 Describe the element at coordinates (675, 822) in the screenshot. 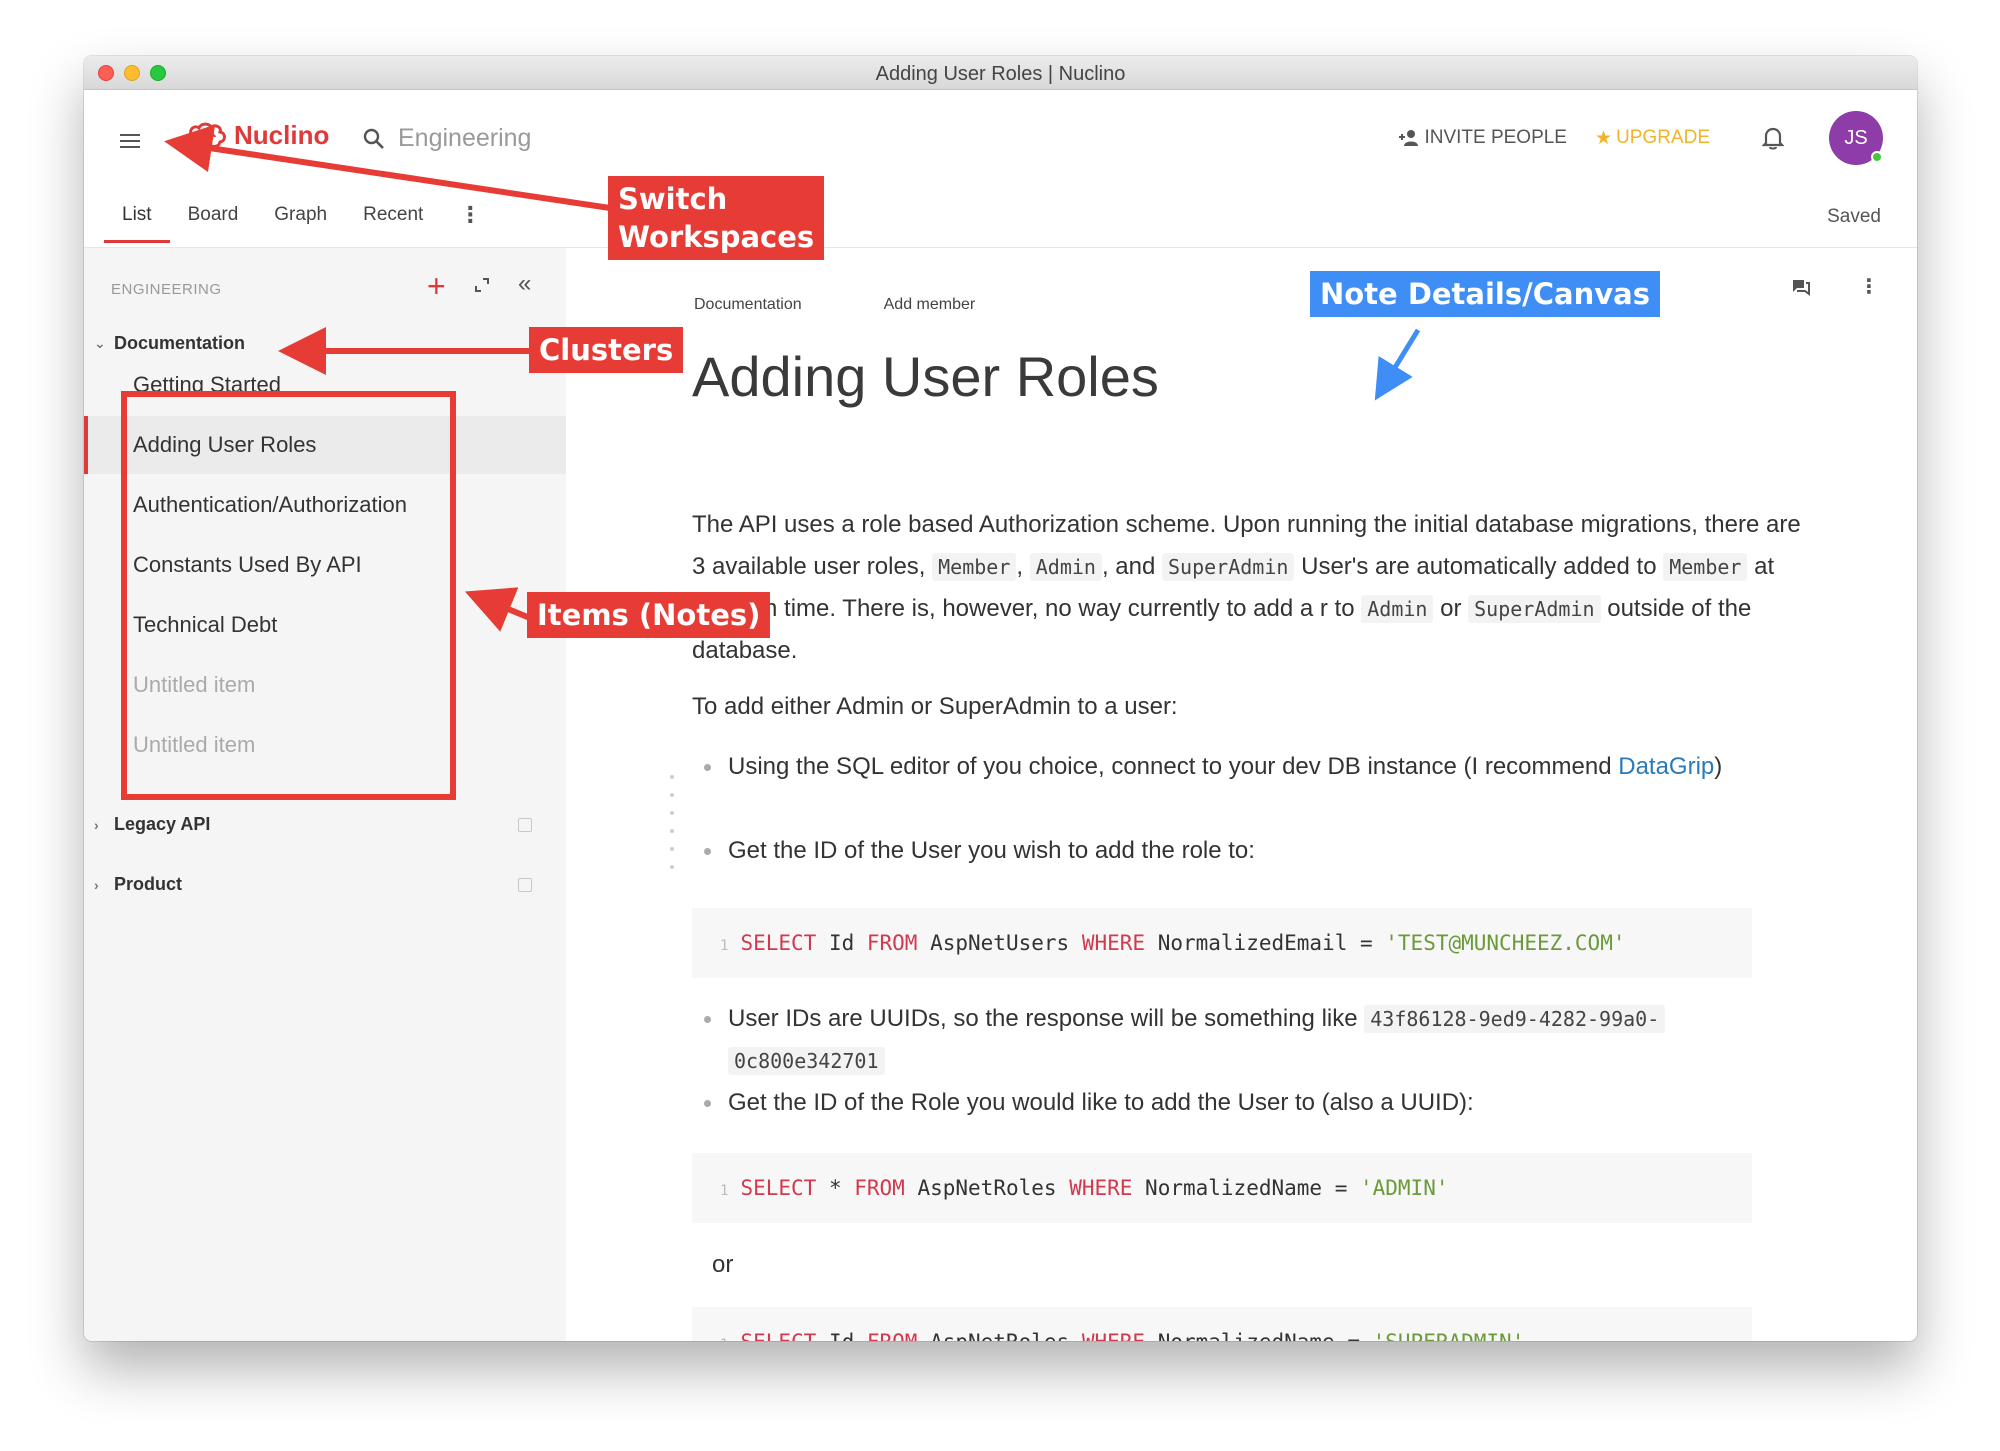

I see `drag-handle-icon` at that location.